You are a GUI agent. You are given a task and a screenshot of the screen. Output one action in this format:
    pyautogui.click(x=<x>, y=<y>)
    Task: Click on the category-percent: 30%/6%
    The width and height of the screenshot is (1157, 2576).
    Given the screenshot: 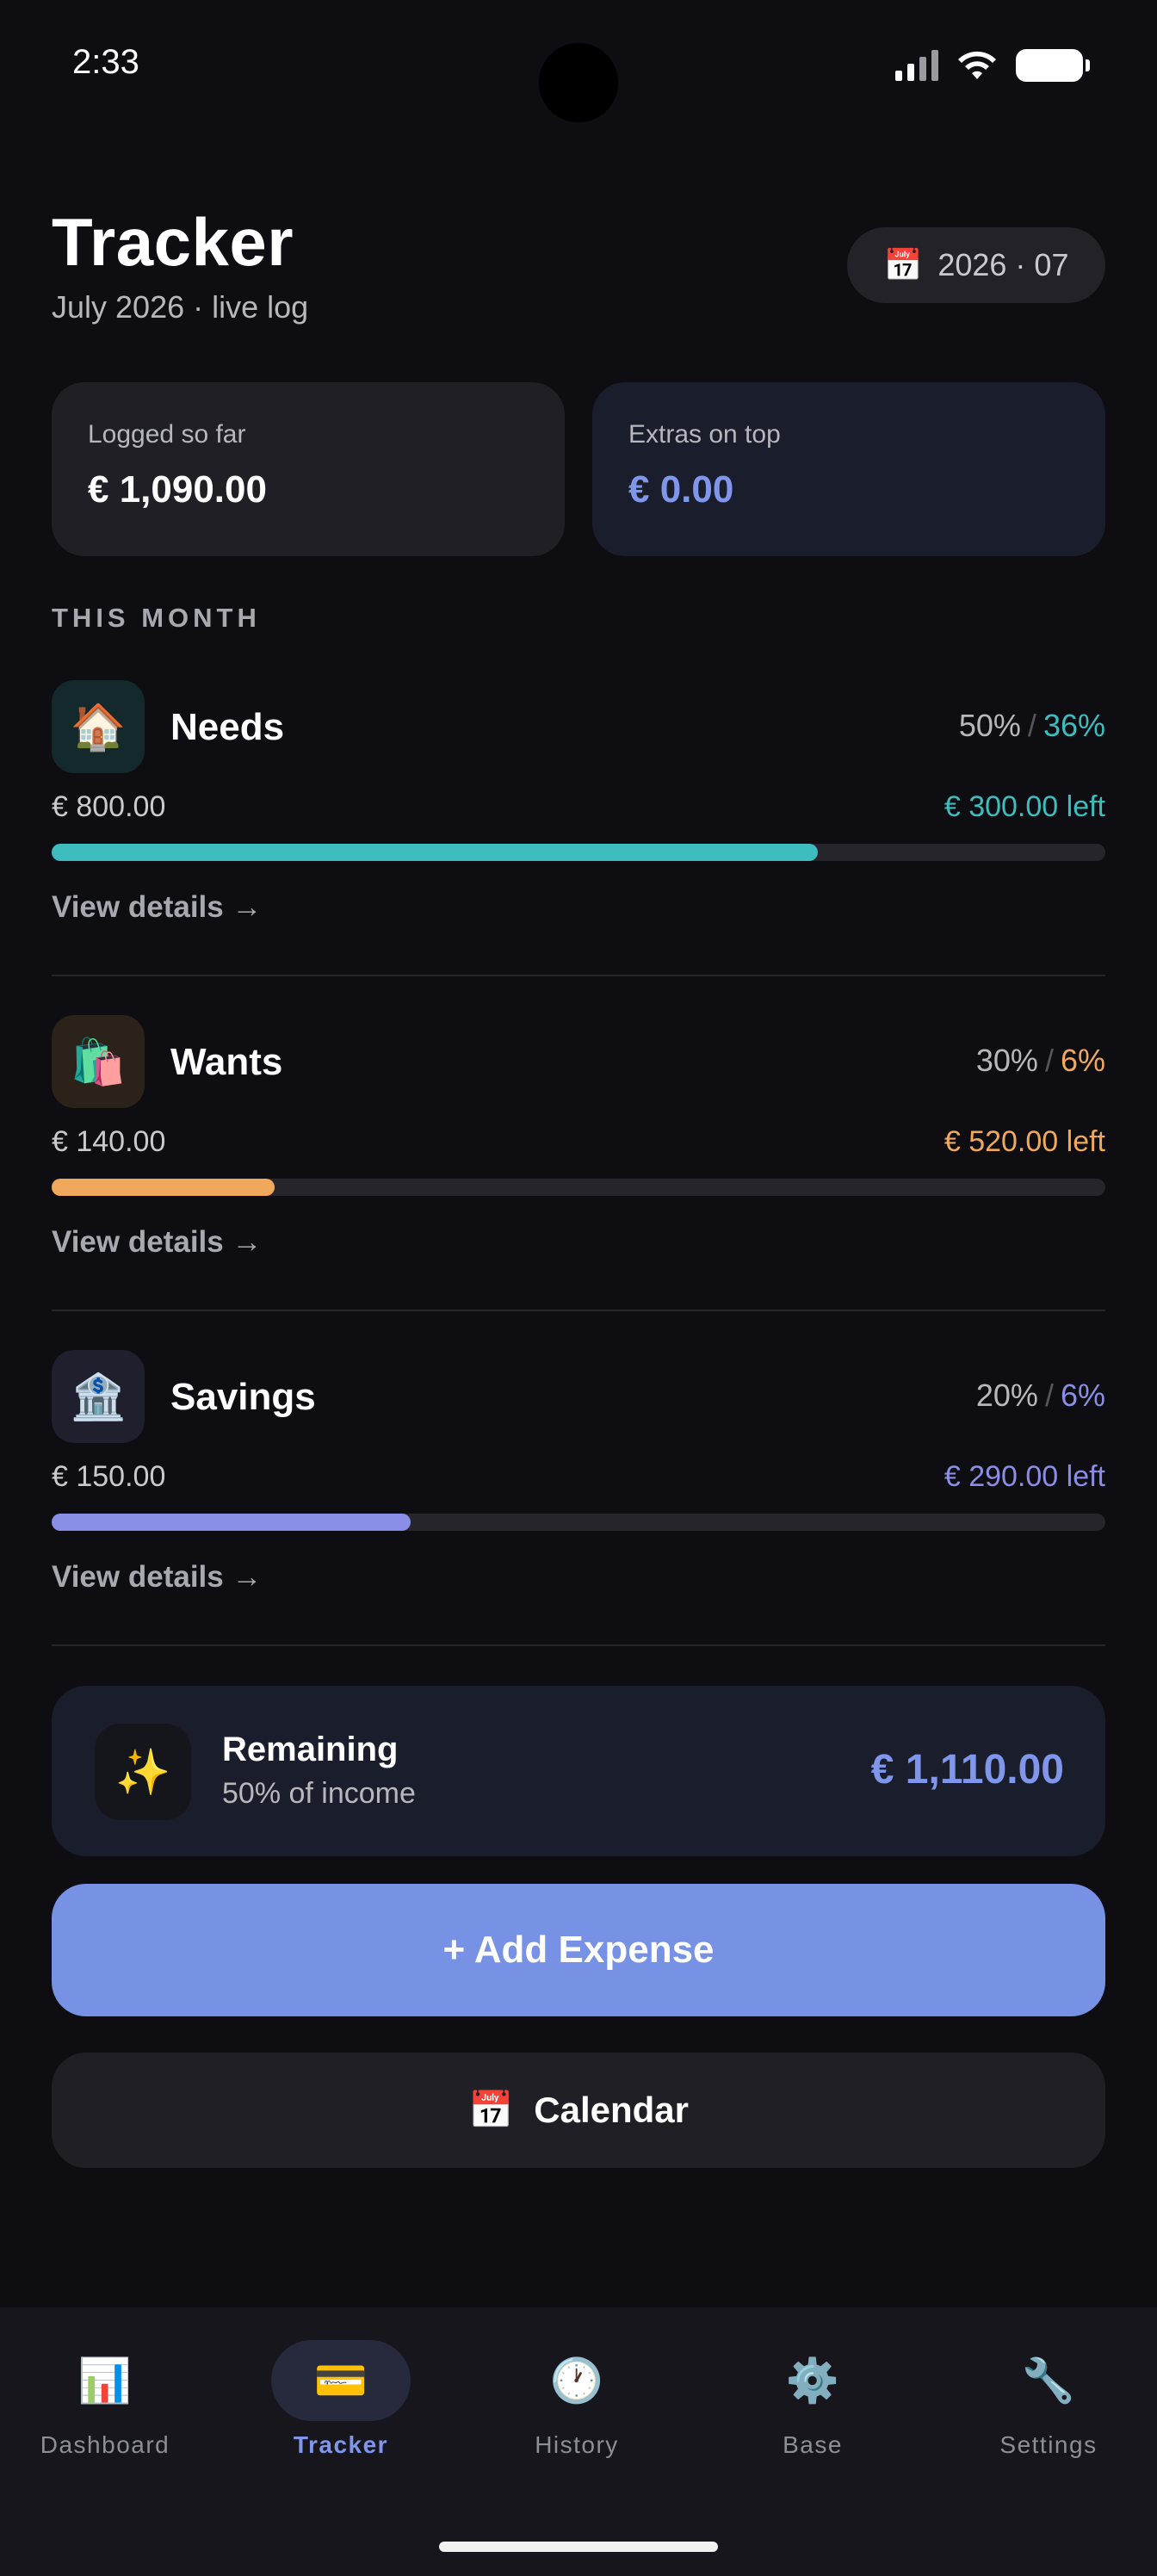 What is the action you would take?
    pyautogui.click(x=1040, y=1060)
    